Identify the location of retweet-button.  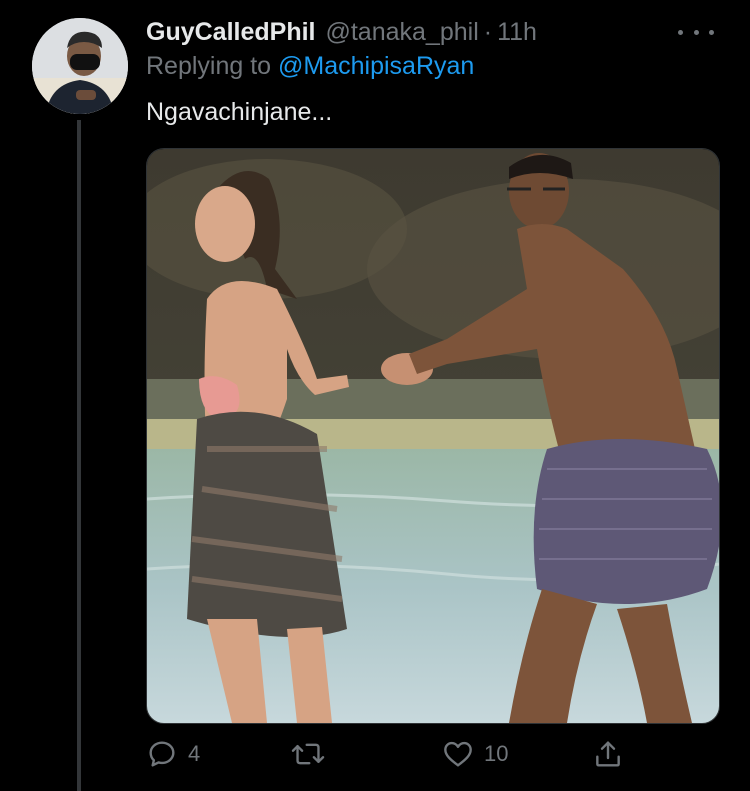
(313, 754).